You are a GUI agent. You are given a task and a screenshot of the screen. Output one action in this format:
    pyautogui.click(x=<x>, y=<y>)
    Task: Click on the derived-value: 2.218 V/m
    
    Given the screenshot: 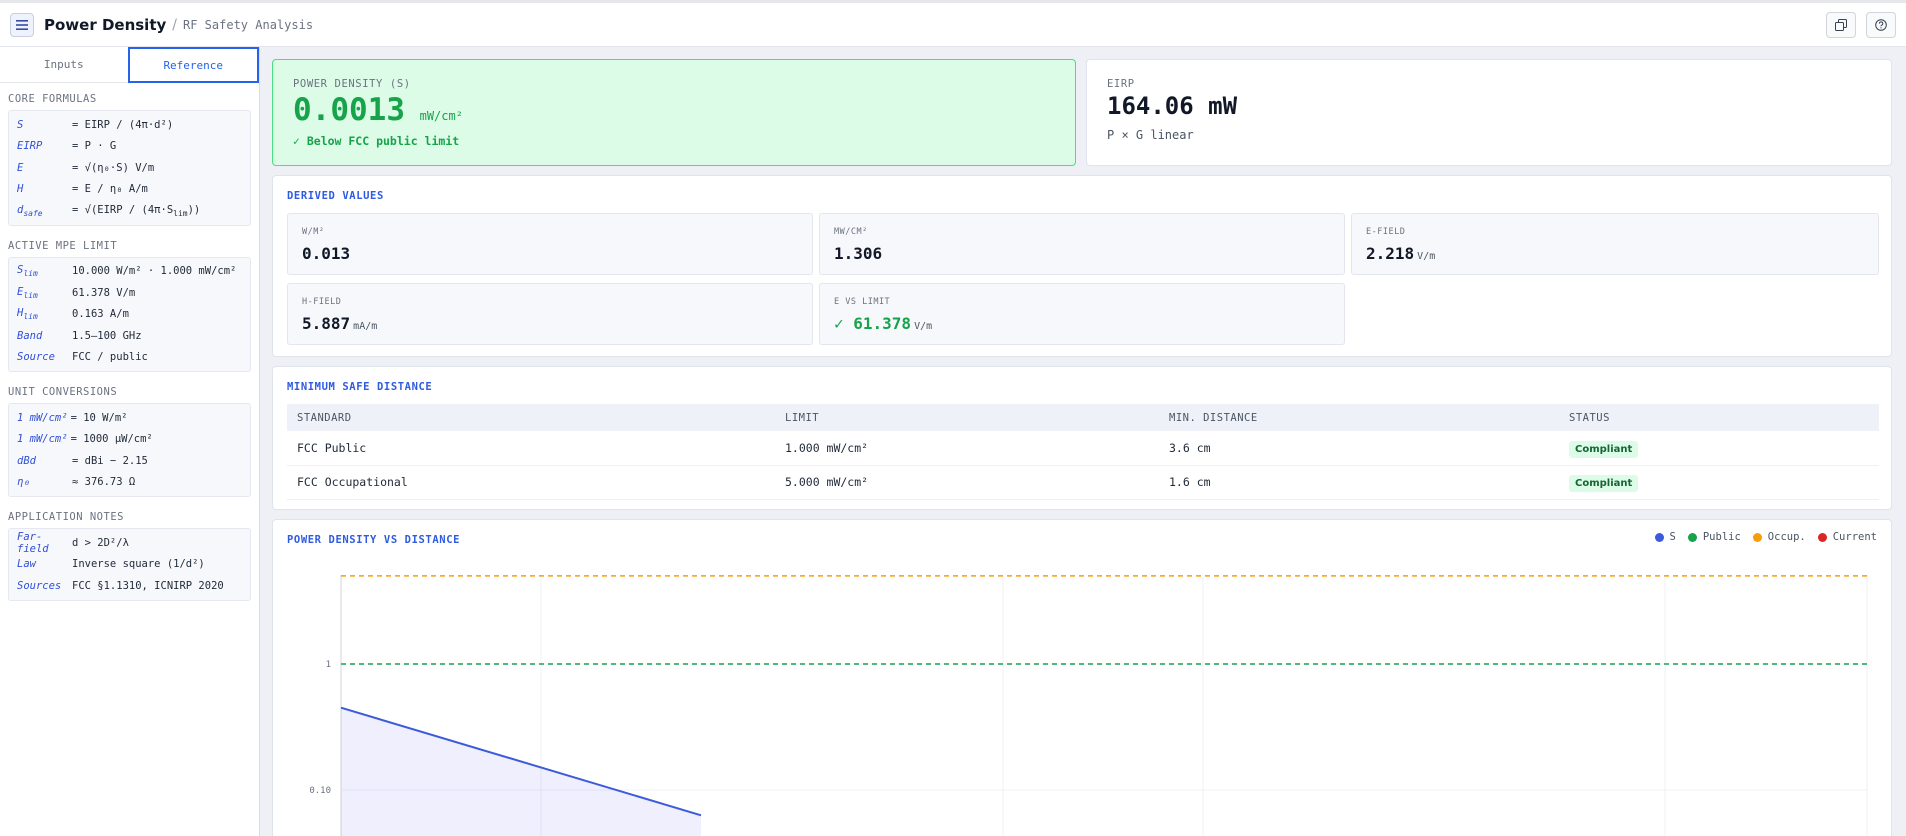 What is the action you would take?
    pyautogui.click(x=1401, y=253)
    